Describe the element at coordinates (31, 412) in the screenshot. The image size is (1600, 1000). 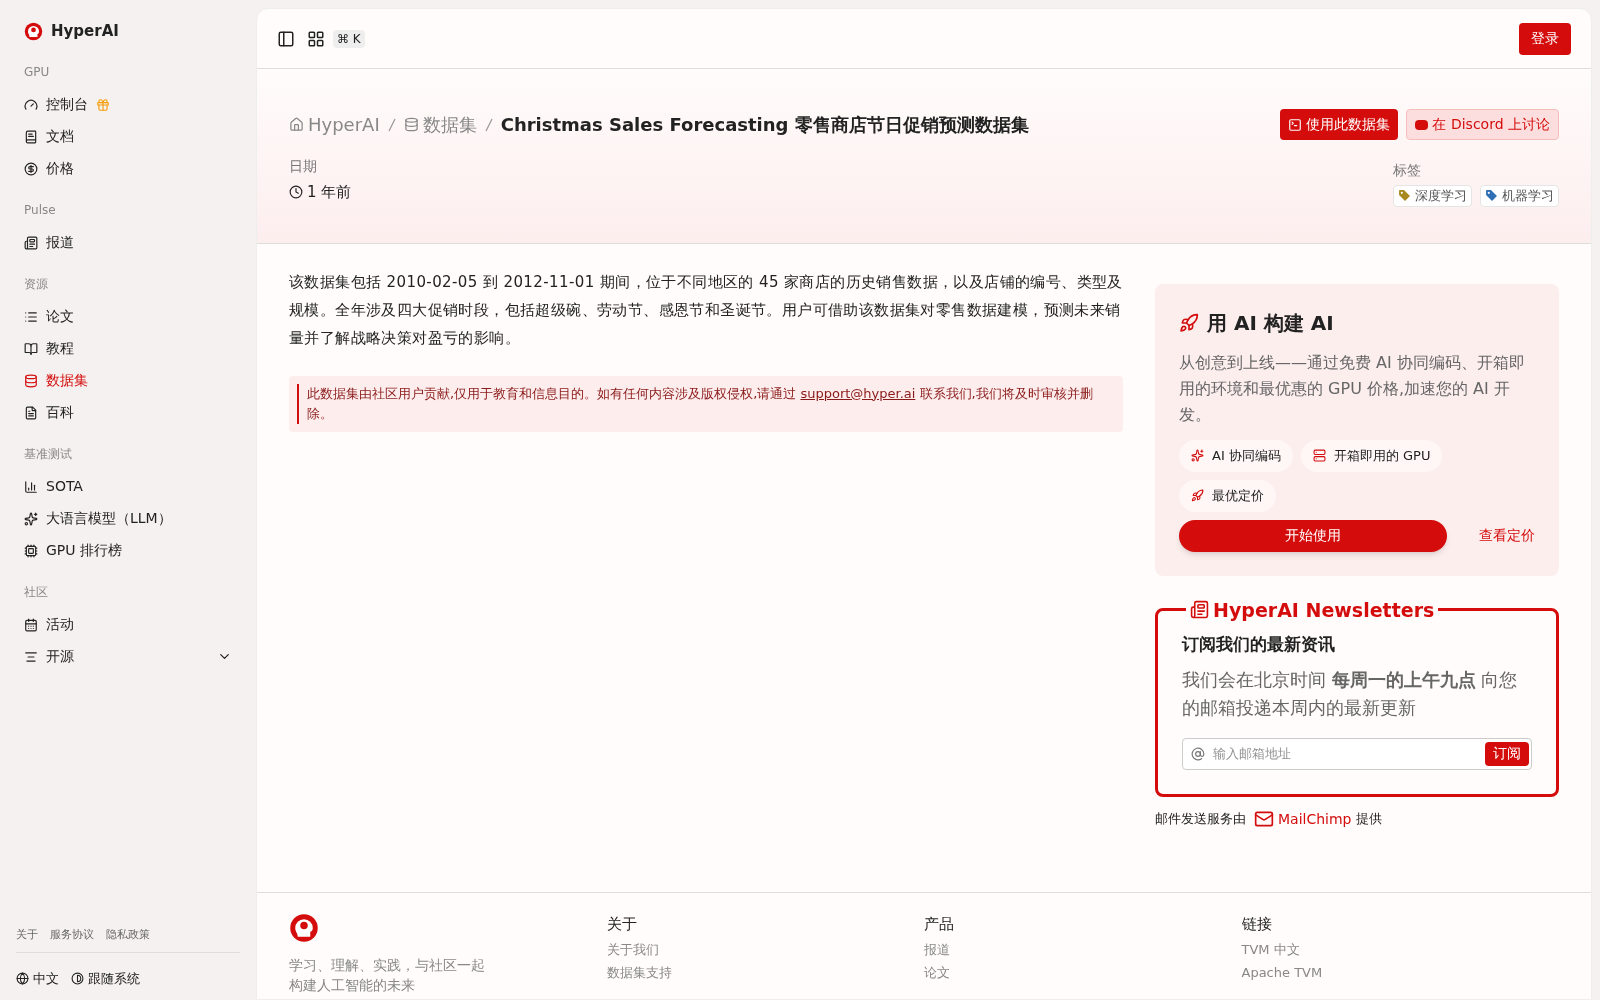
I see `document-icon` at that location.